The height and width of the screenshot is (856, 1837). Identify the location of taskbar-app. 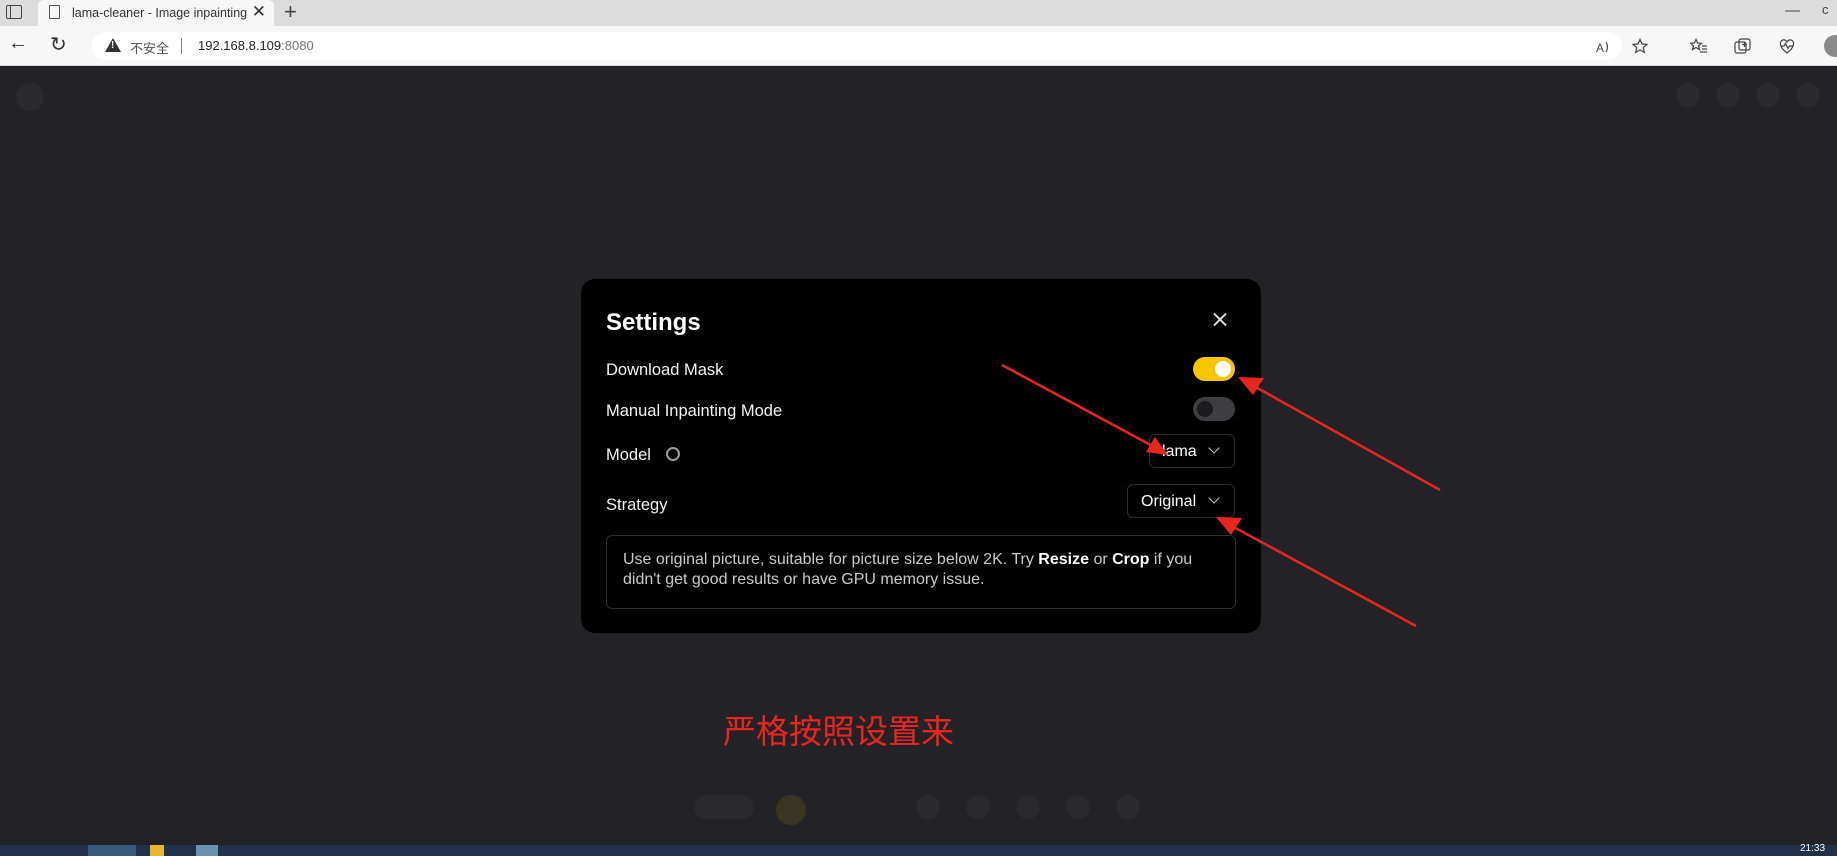
(207, 850).